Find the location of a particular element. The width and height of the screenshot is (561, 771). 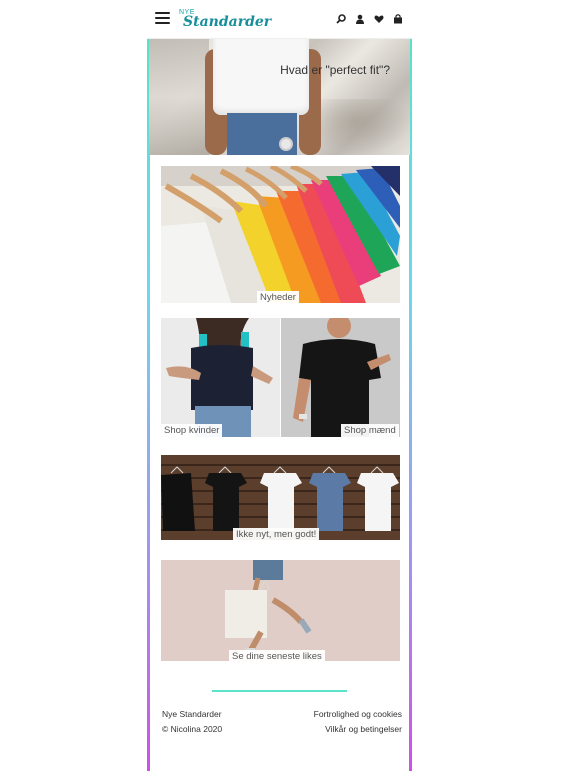

news-tile-caption: Nyheder is located at coordinates (278, 297).